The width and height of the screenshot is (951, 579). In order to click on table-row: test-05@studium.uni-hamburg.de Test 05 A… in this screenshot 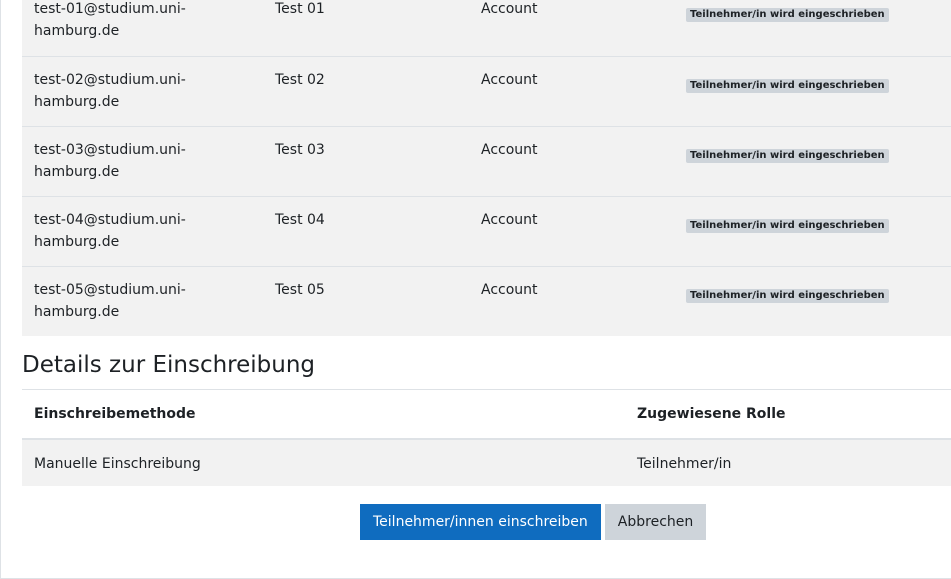, I will do `click(486, 301)`.